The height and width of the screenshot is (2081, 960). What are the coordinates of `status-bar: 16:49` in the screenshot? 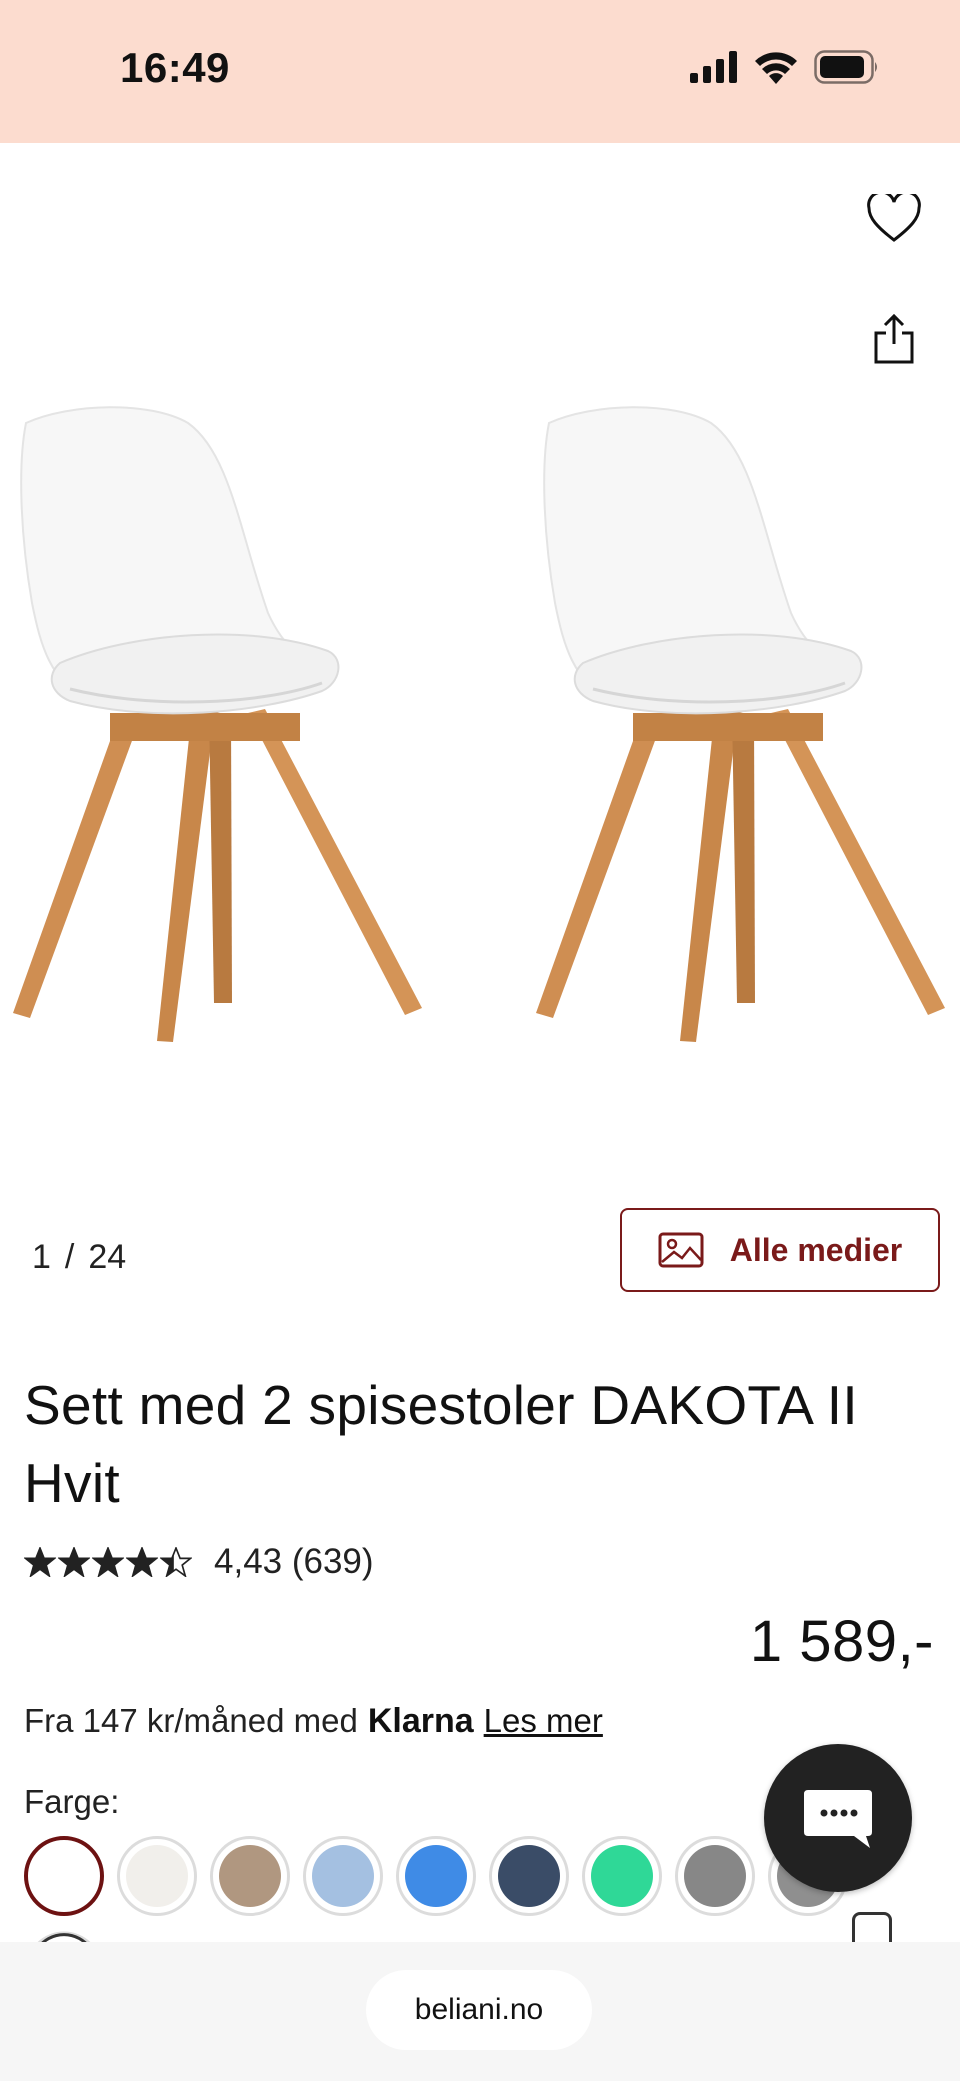 It's located at (480, 71).